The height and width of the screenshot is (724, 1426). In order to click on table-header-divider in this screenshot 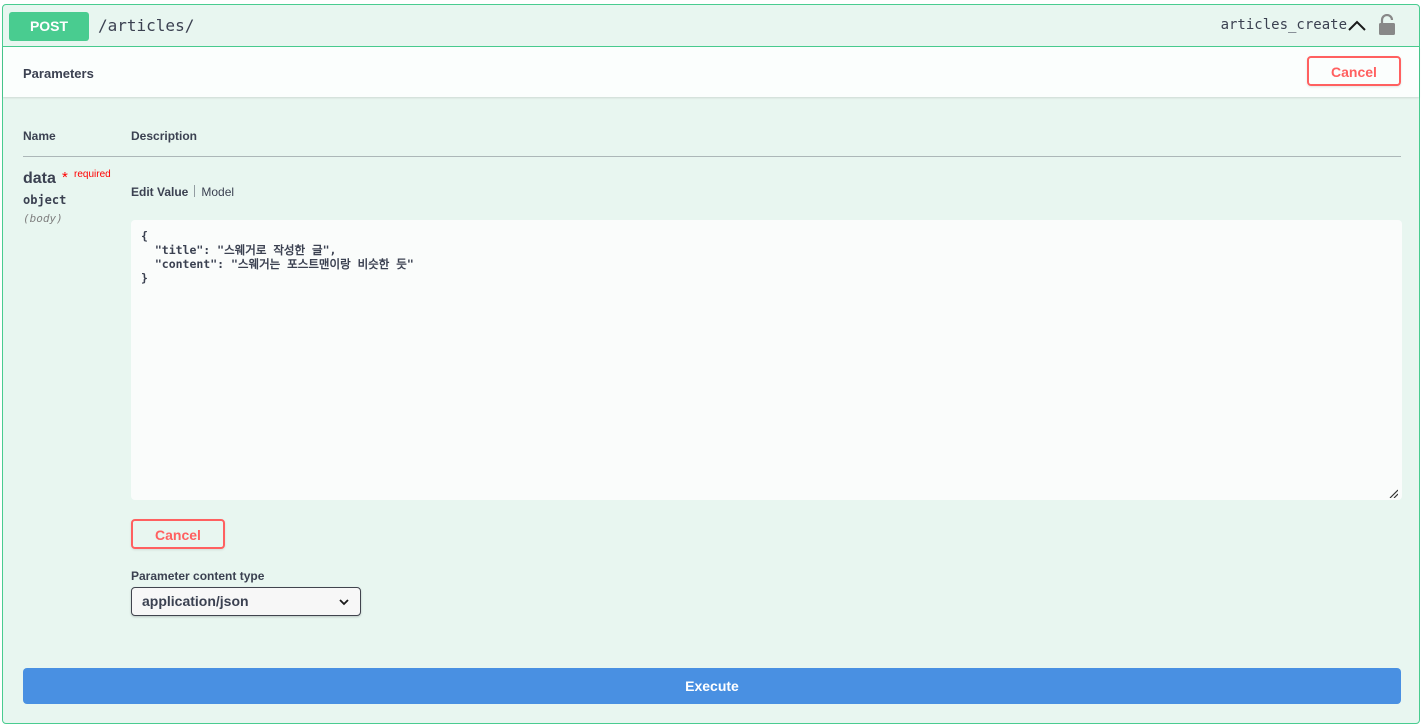, I will do `click(712, 156)`.